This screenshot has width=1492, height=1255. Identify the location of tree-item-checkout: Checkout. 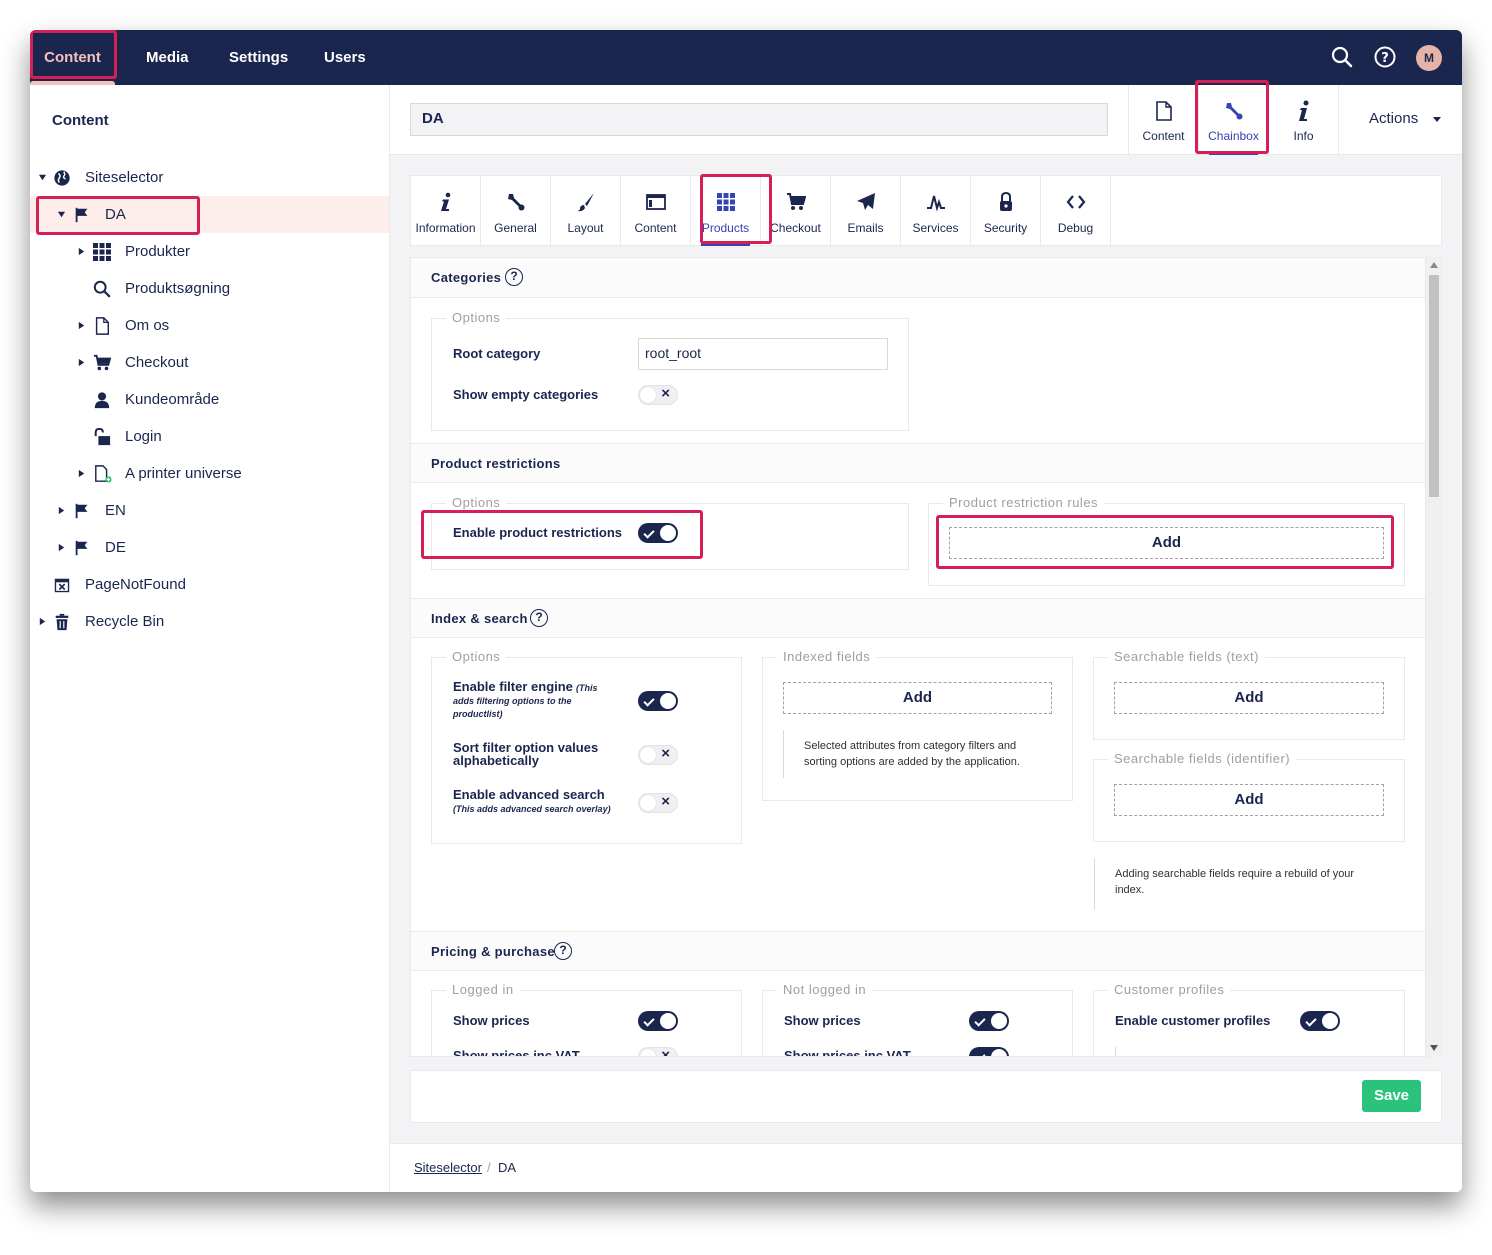
(209, 362).